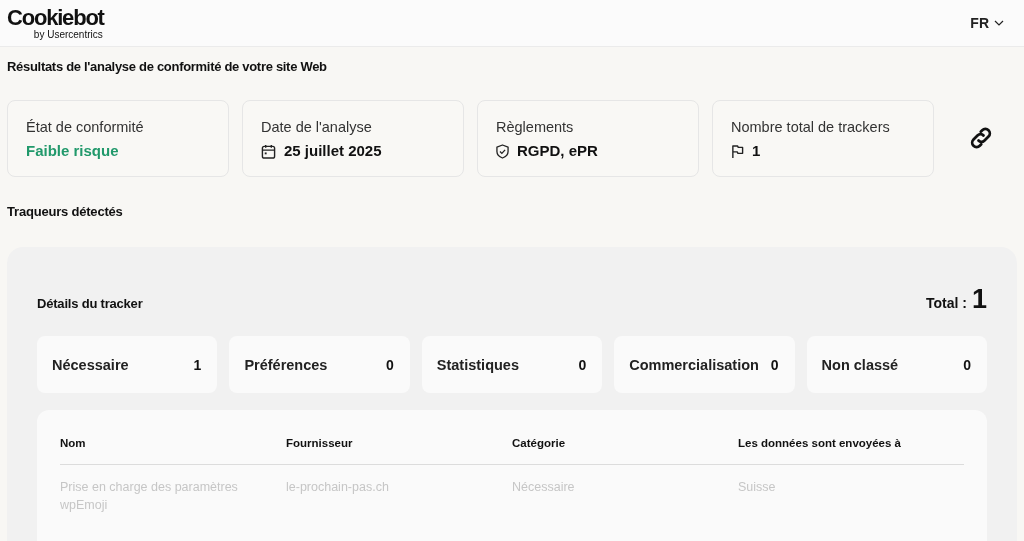 The width and height of the screenshot is (1024, 541). What do you see at coordinates (737, 151) in the screenshot?
I see `flag-icon` at bounding box center [737, 151].